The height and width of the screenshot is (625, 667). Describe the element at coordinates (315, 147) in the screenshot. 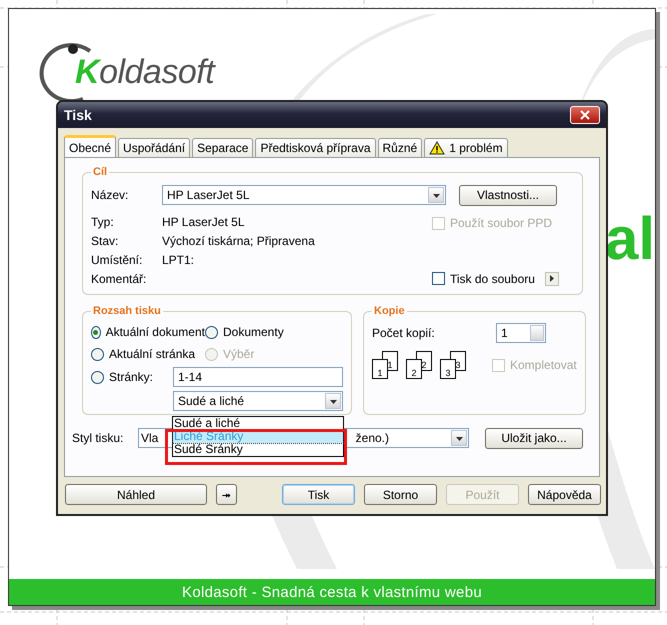

I see `tab: Předtisková příprava` at that location.